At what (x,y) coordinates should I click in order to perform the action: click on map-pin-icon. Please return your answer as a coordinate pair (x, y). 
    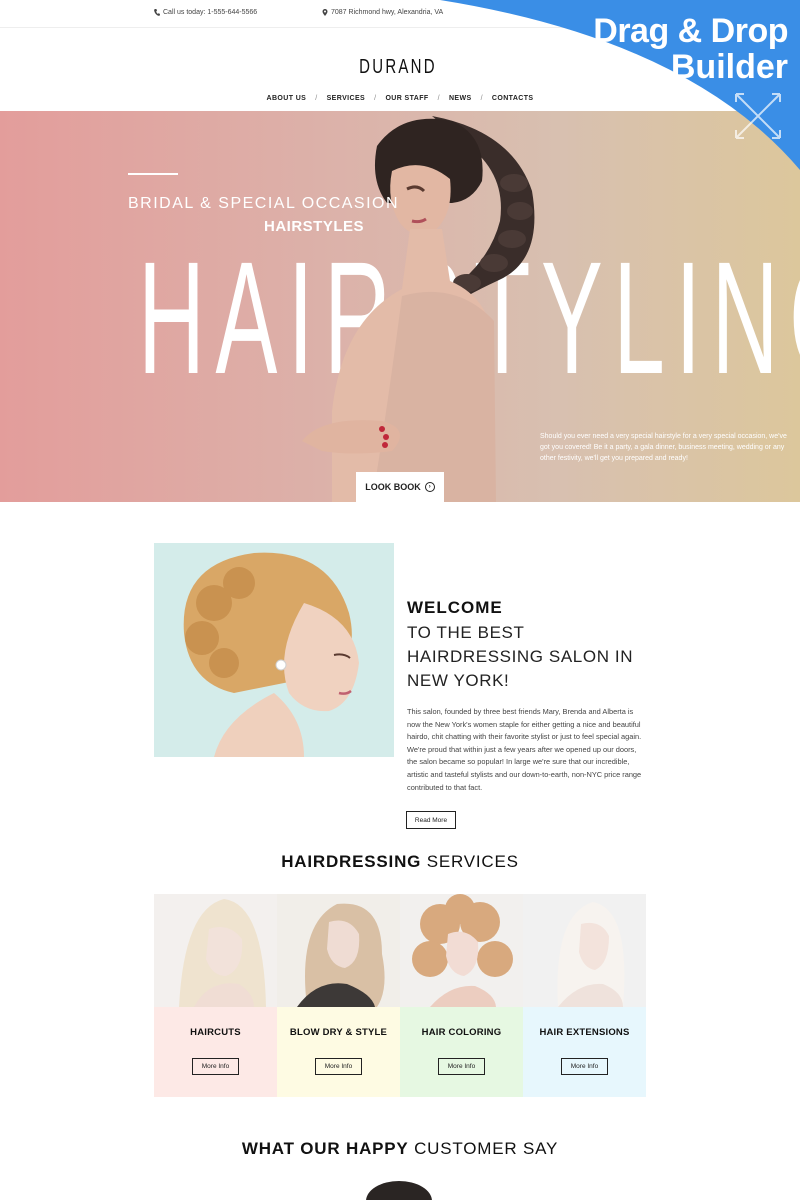
    Looking at the image, I should click on (325, 12).